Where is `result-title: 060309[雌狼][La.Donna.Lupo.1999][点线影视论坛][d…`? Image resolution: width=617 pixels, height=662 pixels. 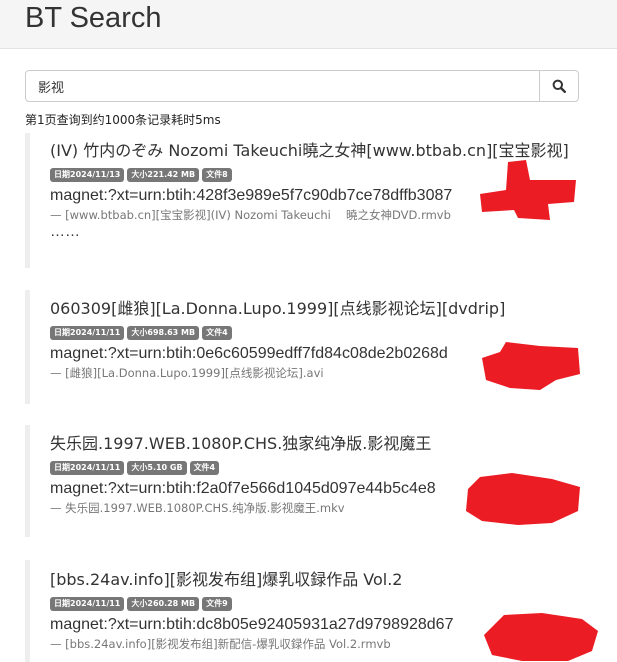 result-title: 060309[雌狼][La.Donna.Lupo.1999][点线影视论坛][d… is located at coordinates (327, 309).